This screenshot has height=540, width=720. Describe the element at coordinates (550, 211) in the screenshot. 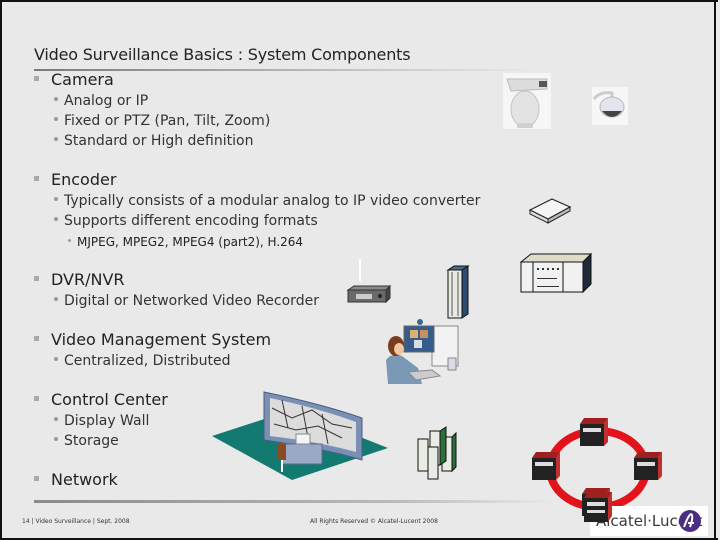

I see `encoder-device-icon` at that location.